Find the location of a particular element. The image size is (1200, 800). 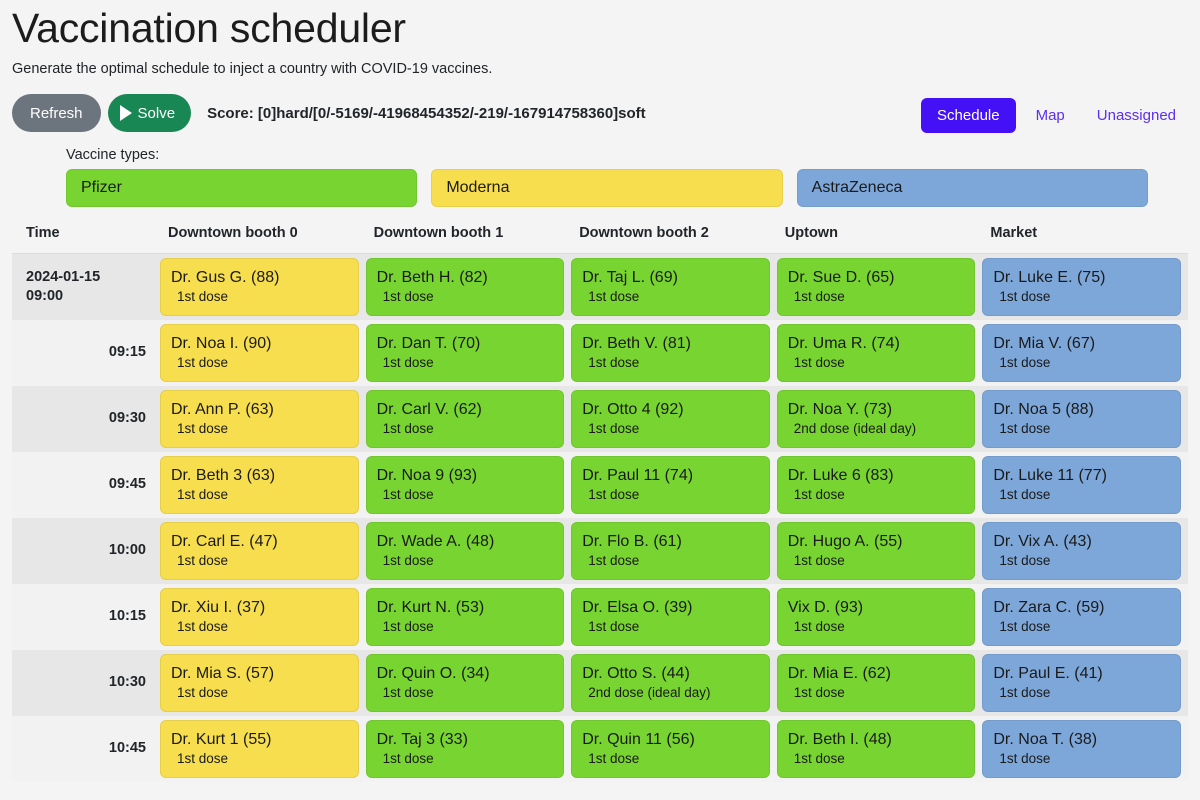

appointment-card: Dr. Dan T. (70) 1st dose is located at coordinates (465, 353).